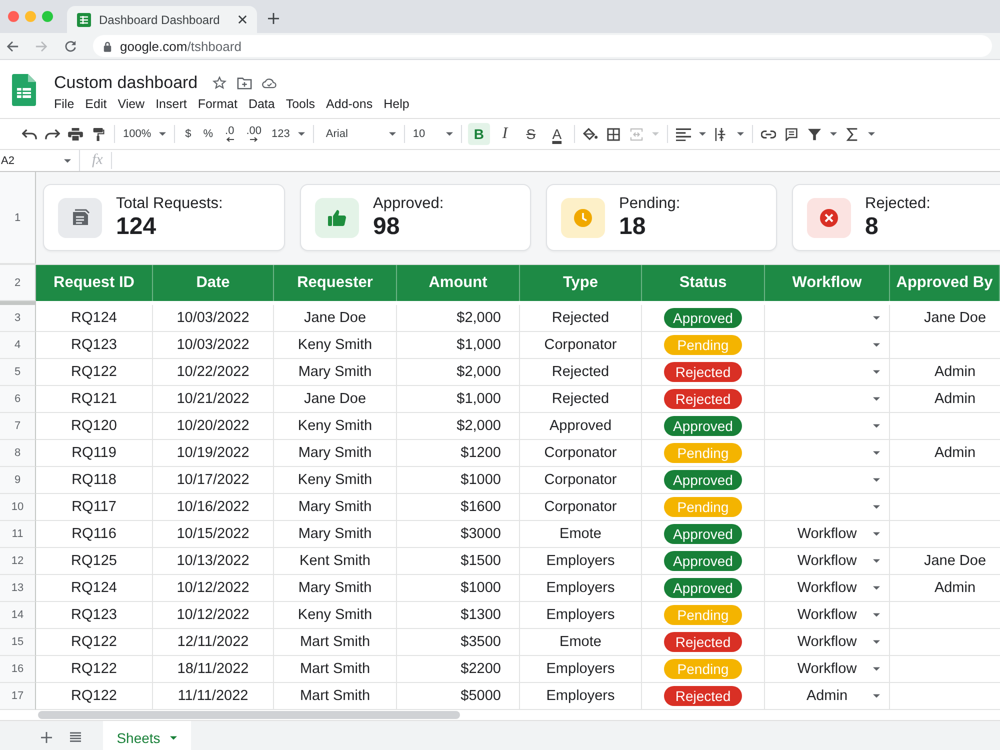 The width and height of the screenshot is (1000, 750). I want to click on font-dropdown: Arial, so click(359, 134).